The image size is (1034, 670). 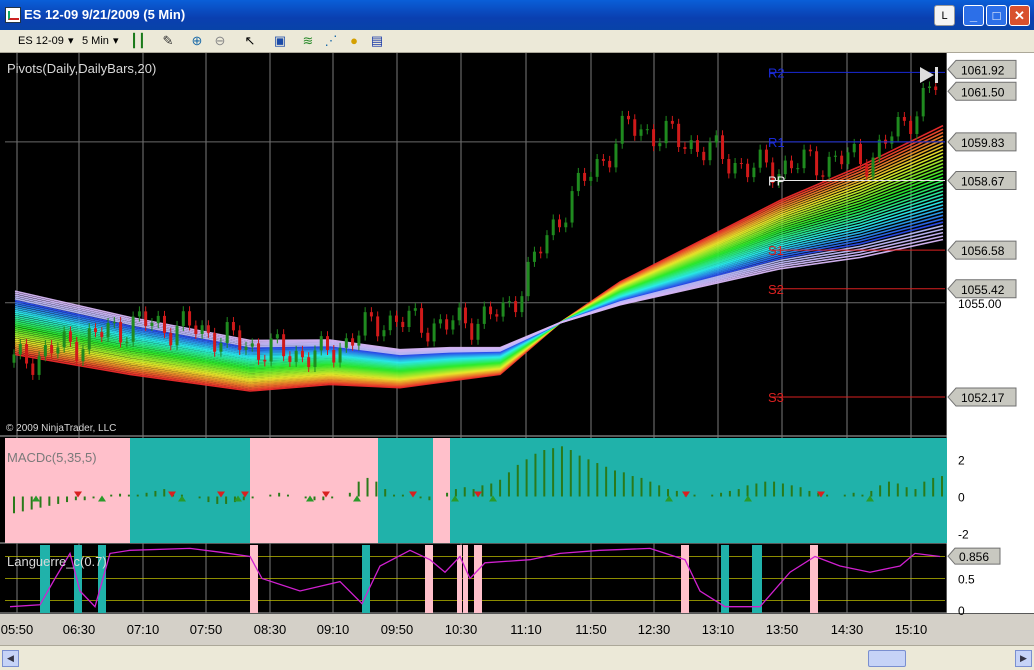 I want to click on price-flag: 1058.67, so click(x=982, y=181).